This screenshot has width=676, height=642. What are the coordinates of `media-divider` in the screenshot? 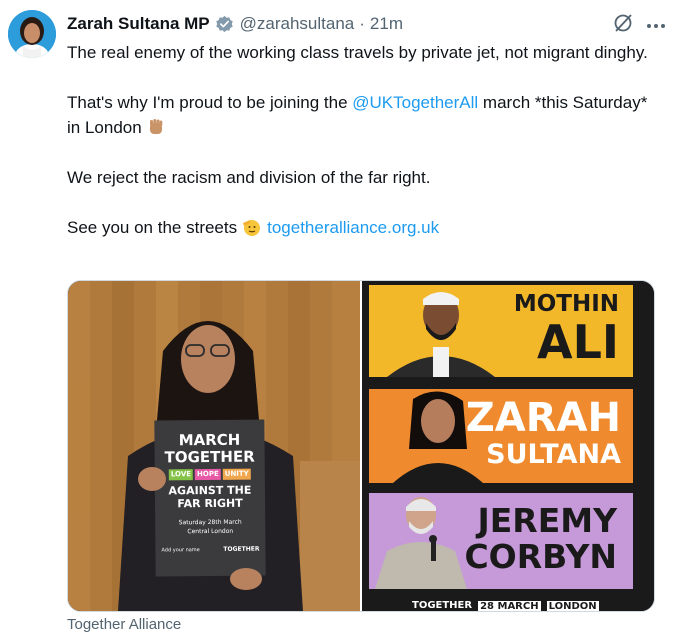 It's located at (361, 446).